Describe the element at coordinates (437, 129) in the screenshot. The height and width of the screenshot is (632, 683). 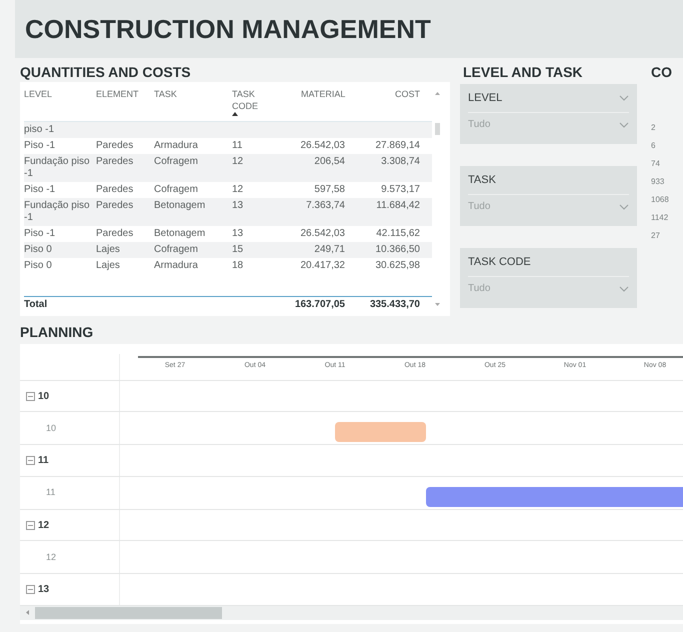
I see `scrollbar-thumb` at that location.